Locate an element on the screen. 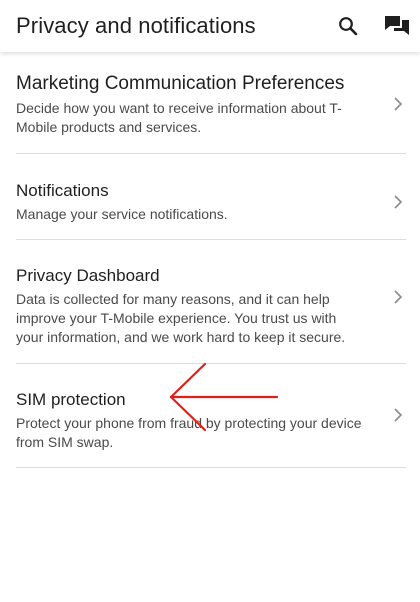  search-icon is located at coordinates (348, 26).